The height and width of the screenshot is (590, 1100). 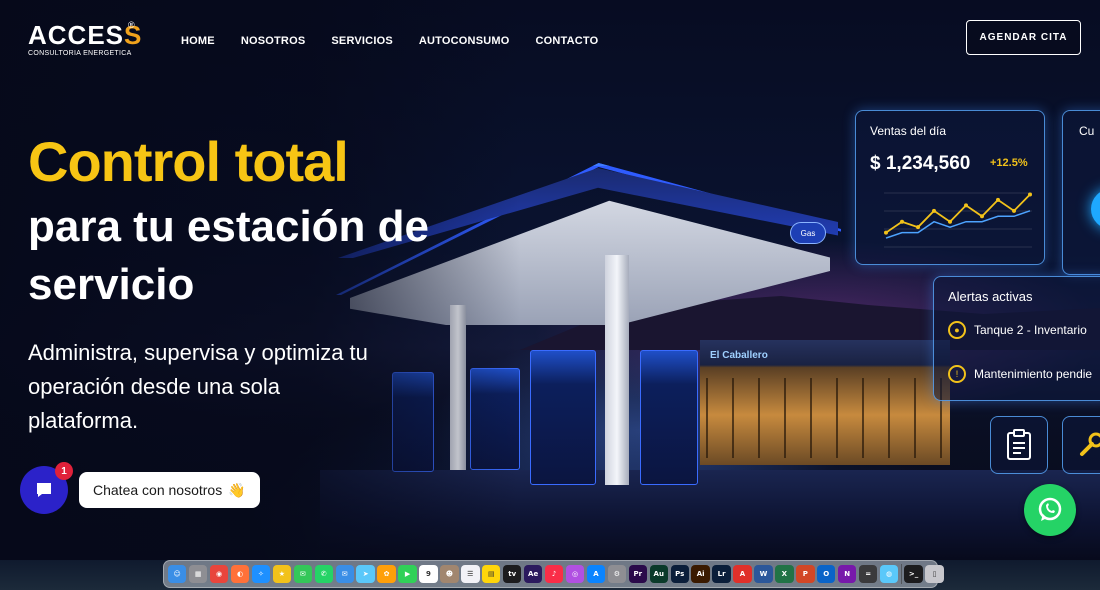 What do you see at coordinates (868, 574) in the screenshot?
I see `dock-calculator-icon: =` at bounding box center [868, 574].